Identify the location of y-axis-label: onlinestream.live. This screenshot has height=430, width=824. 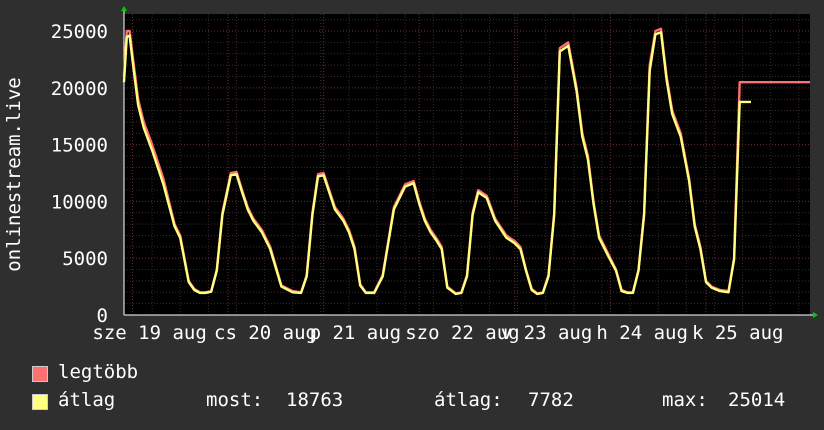
(14, 174).